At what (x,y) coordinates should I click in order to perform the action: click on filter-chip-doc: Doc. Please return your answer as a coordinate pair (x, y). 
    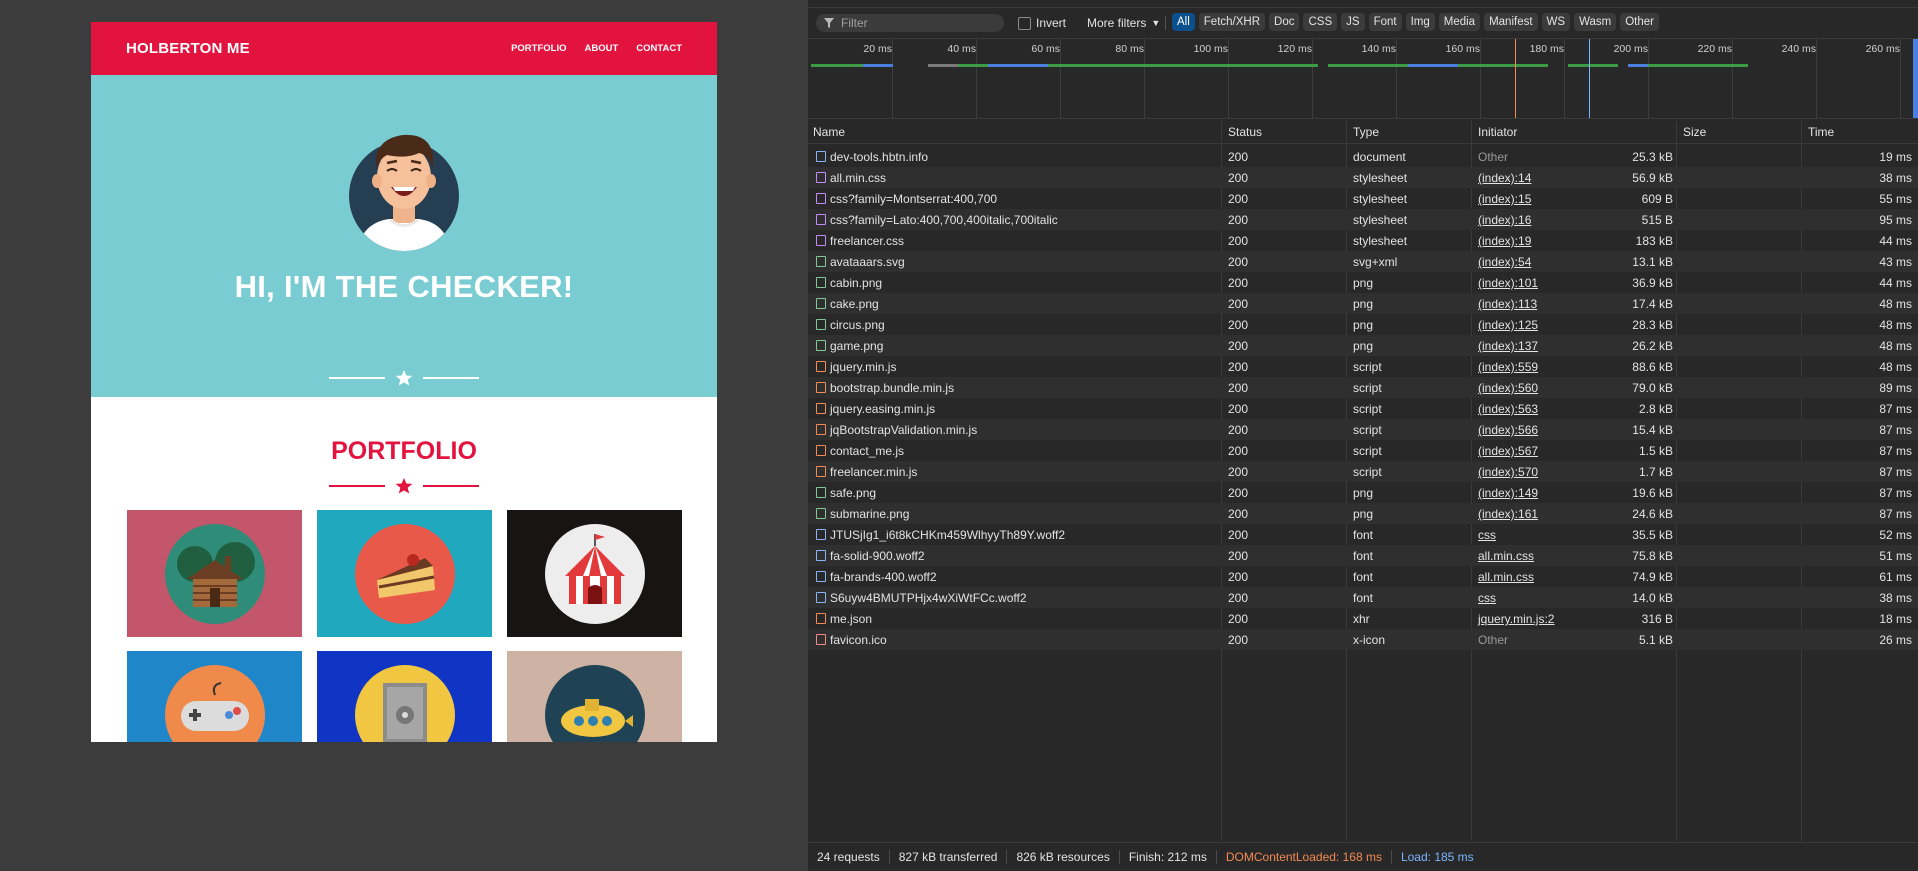
    Looking at the image, I should click on (1284, 22).